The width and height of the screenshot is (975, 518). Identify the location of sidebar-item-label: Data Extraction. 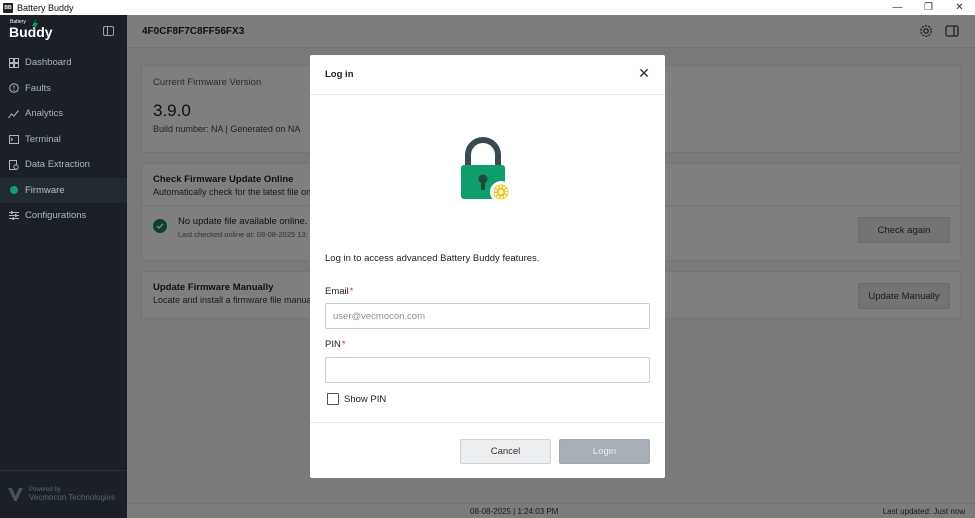
(57, 165).